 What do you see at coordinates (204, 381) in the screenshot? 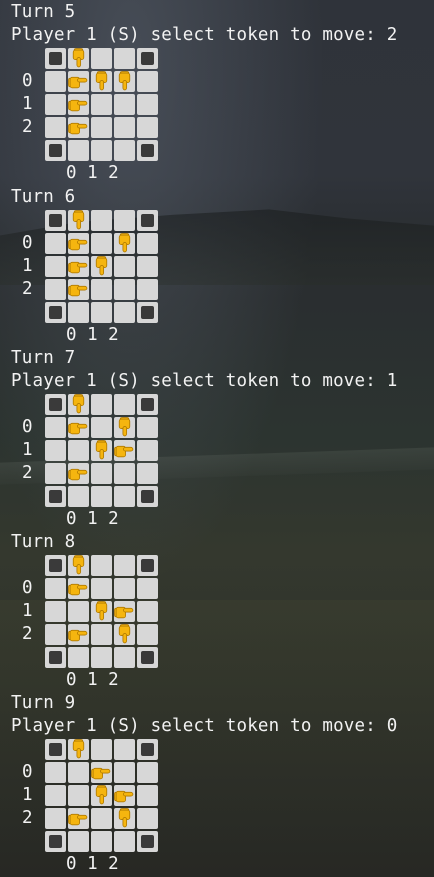
I see `move-prompt: Player 1 (S) select token to move: 1` at bounding box center [204, 381].